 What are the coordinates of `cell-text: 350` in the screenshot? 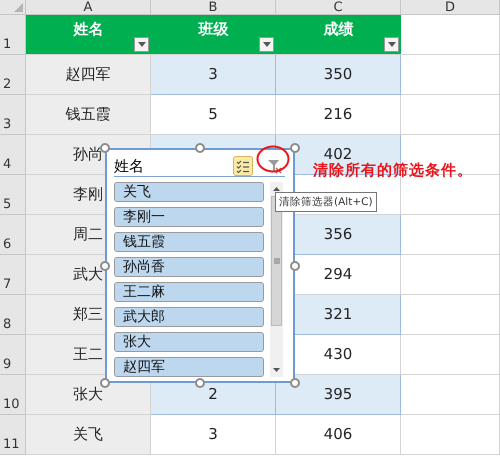 It's located at (338, 74).